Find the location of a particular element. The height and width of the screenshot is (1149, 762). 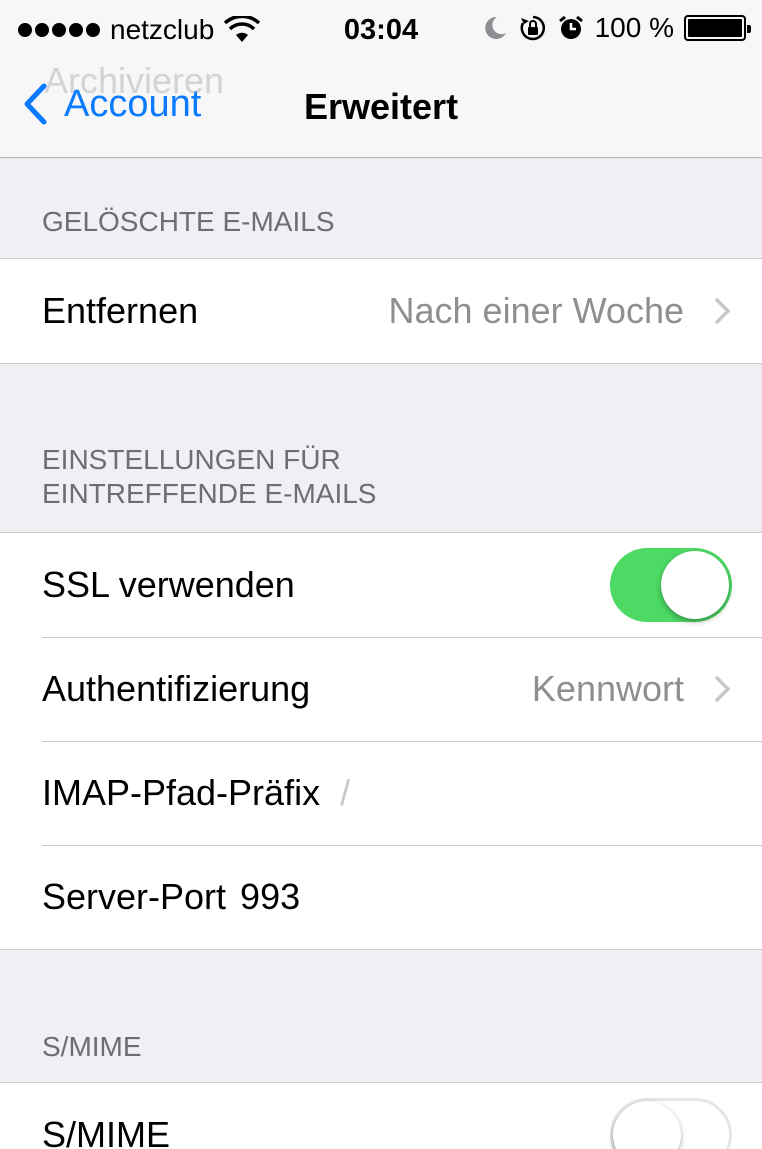

status-right: 100 % is located at coordinates (616, 28).